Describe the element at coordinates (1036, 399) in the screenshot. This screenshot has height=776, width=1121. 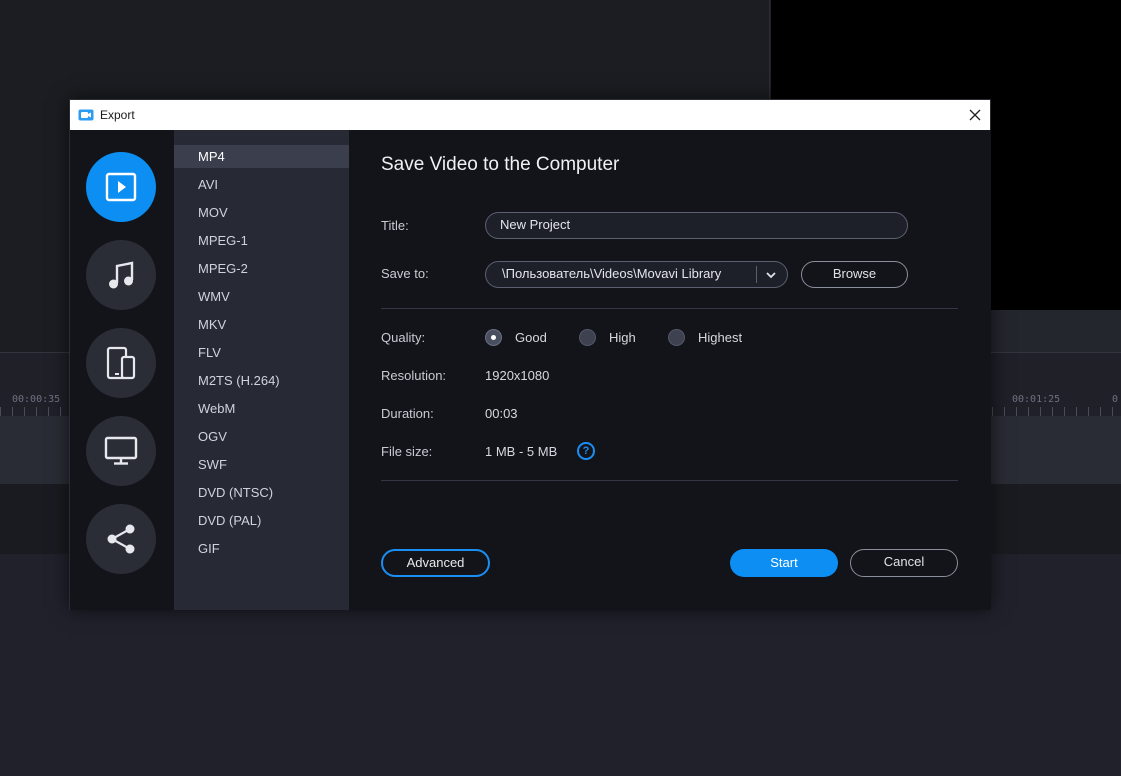
I see `ruler-time-right: 00:01:25` at that location.